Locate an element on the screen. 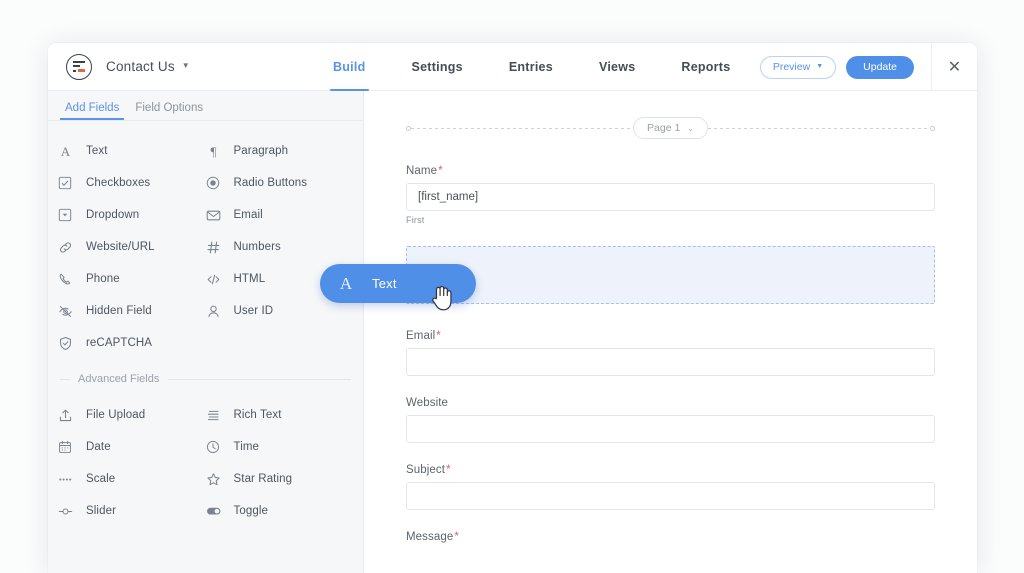 The width and height of the screenshot is (1024, 573). panel-tabs: Add Fields Field Options is located at coordinates (205, 106).